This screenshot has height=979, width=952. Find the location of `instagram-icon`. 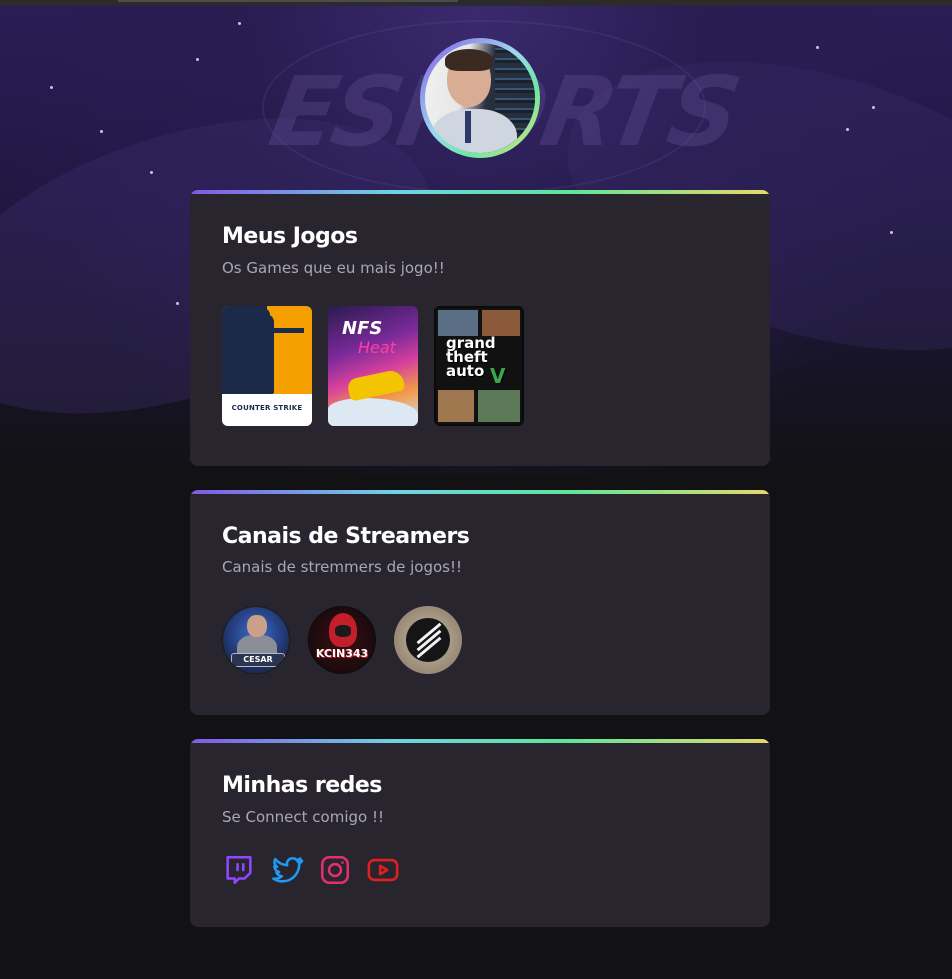

instagram-icon is located at coordinates (335, 870).